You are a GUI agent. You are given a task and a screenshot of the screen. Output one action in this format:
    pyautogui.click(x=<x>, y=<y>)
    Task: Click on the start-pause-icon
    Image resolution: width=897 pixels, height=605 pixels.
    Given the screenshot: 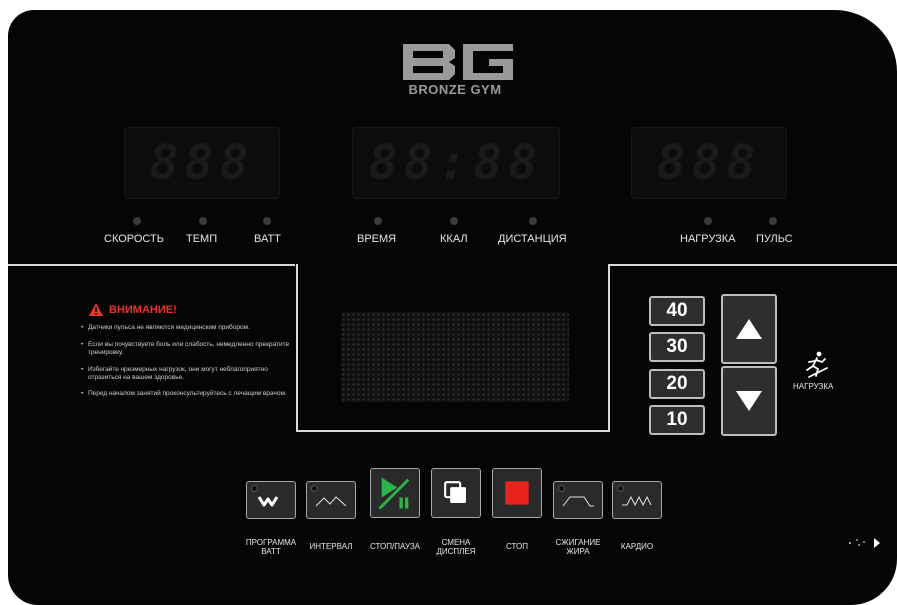 What is the action you would take?
    pyautogui.click(x=394, y=493)
    